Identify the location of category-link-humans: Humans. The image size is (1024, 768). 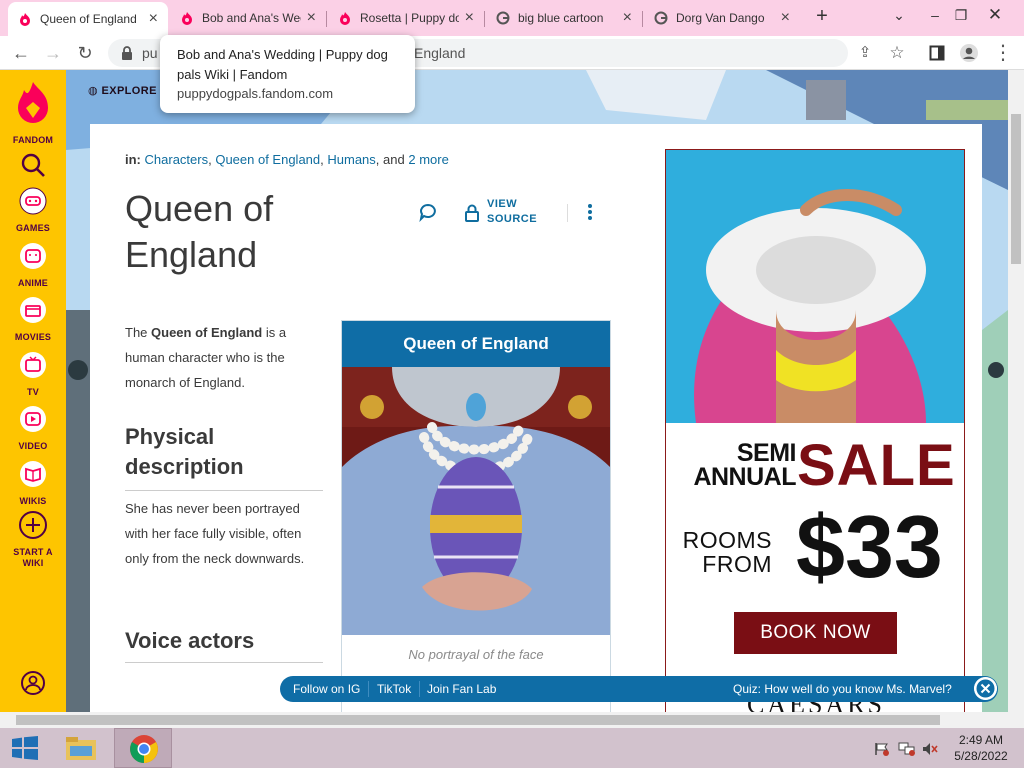
(351, 159).